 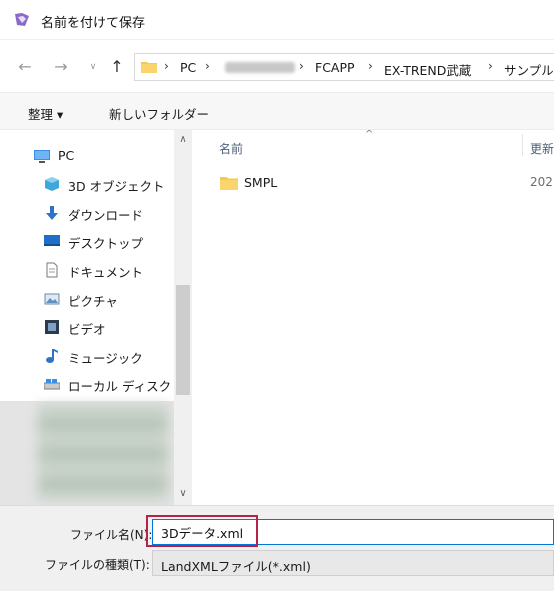 I want to click on arrow-up-icon: ↑, so click(x=117, y=66).